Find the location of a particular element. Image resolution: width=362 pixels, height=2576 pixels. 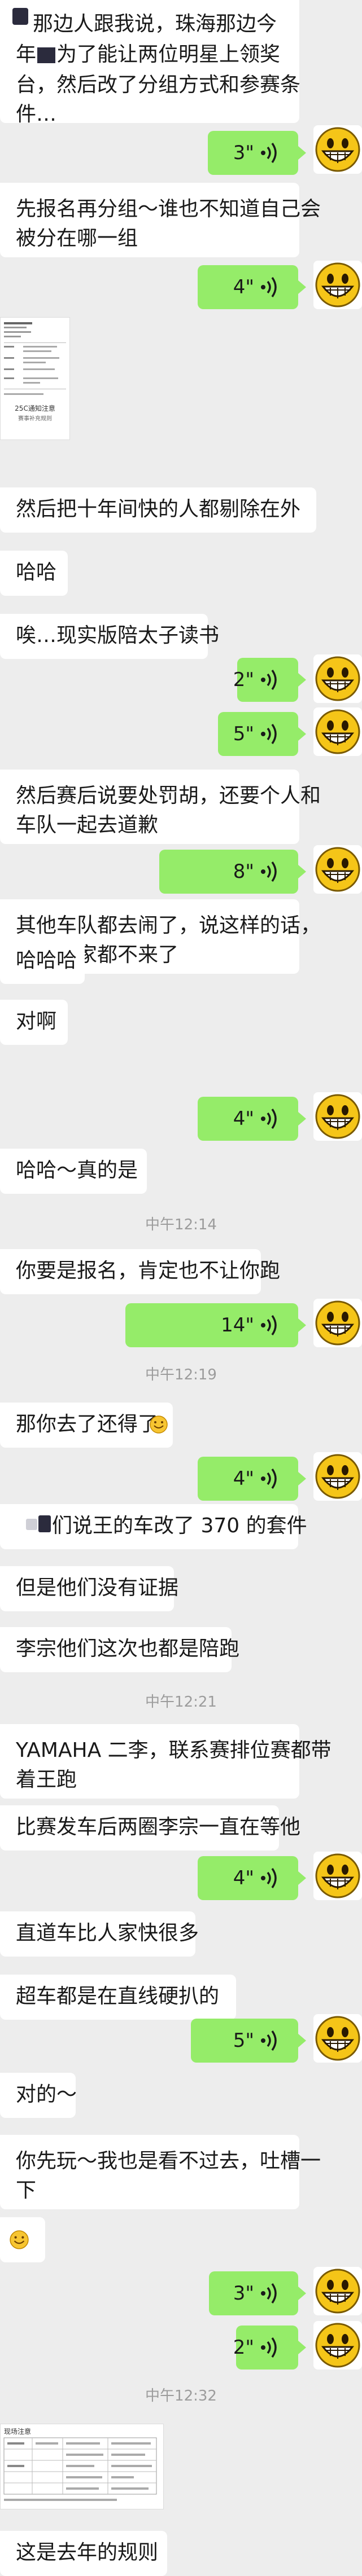

message-bubble: 对的～ is located at coordinates (38, 2095).